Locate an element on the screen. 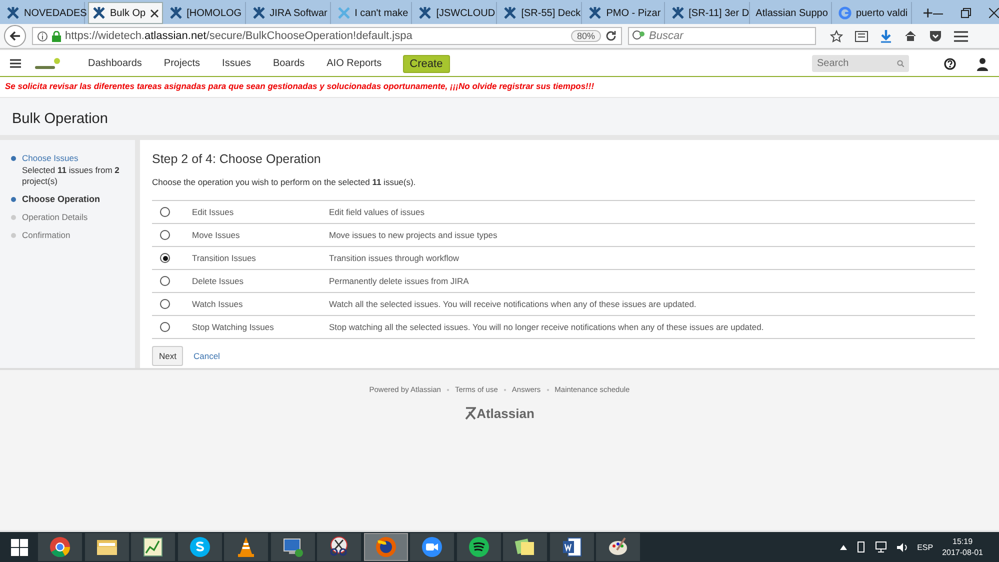  avatar-icon is located at coordinates (982, 63).